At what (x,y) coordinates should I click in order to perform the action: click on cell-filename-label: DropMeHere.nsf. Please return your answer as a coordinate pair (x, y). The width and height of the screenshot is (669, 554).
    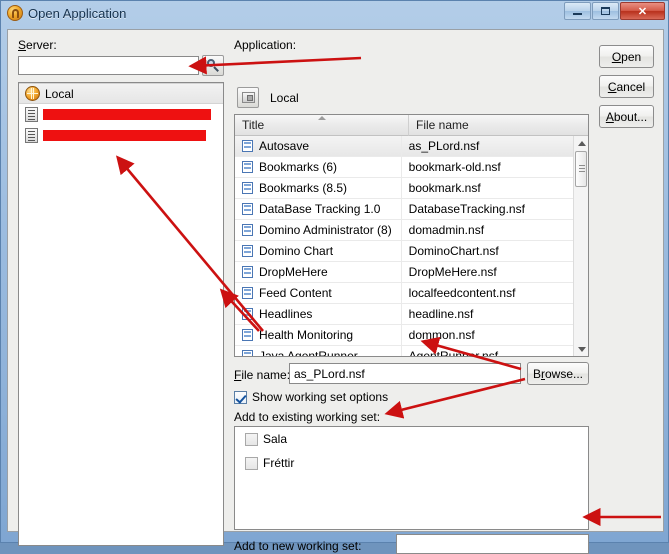
    Looking at the image, I should click on (452, 272).